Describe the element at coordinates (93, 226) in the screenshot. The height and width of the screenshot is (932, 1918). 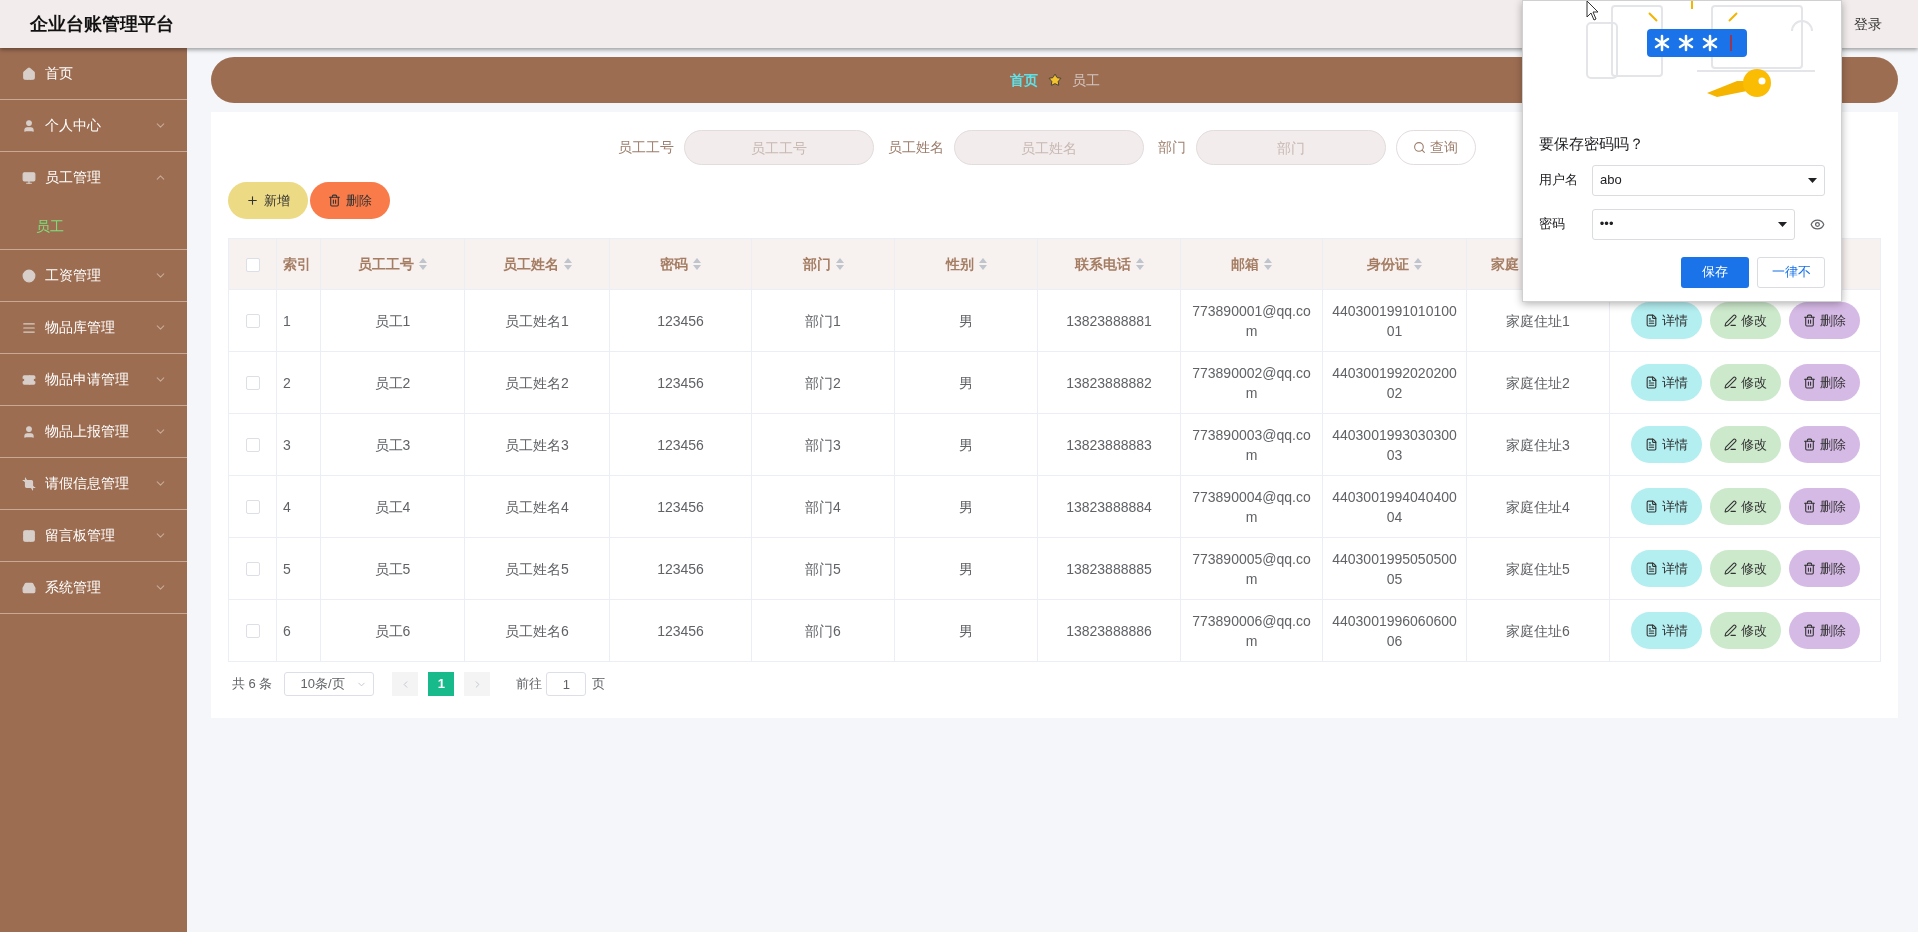
I see `sidebar-subitem: 员工` at that location.